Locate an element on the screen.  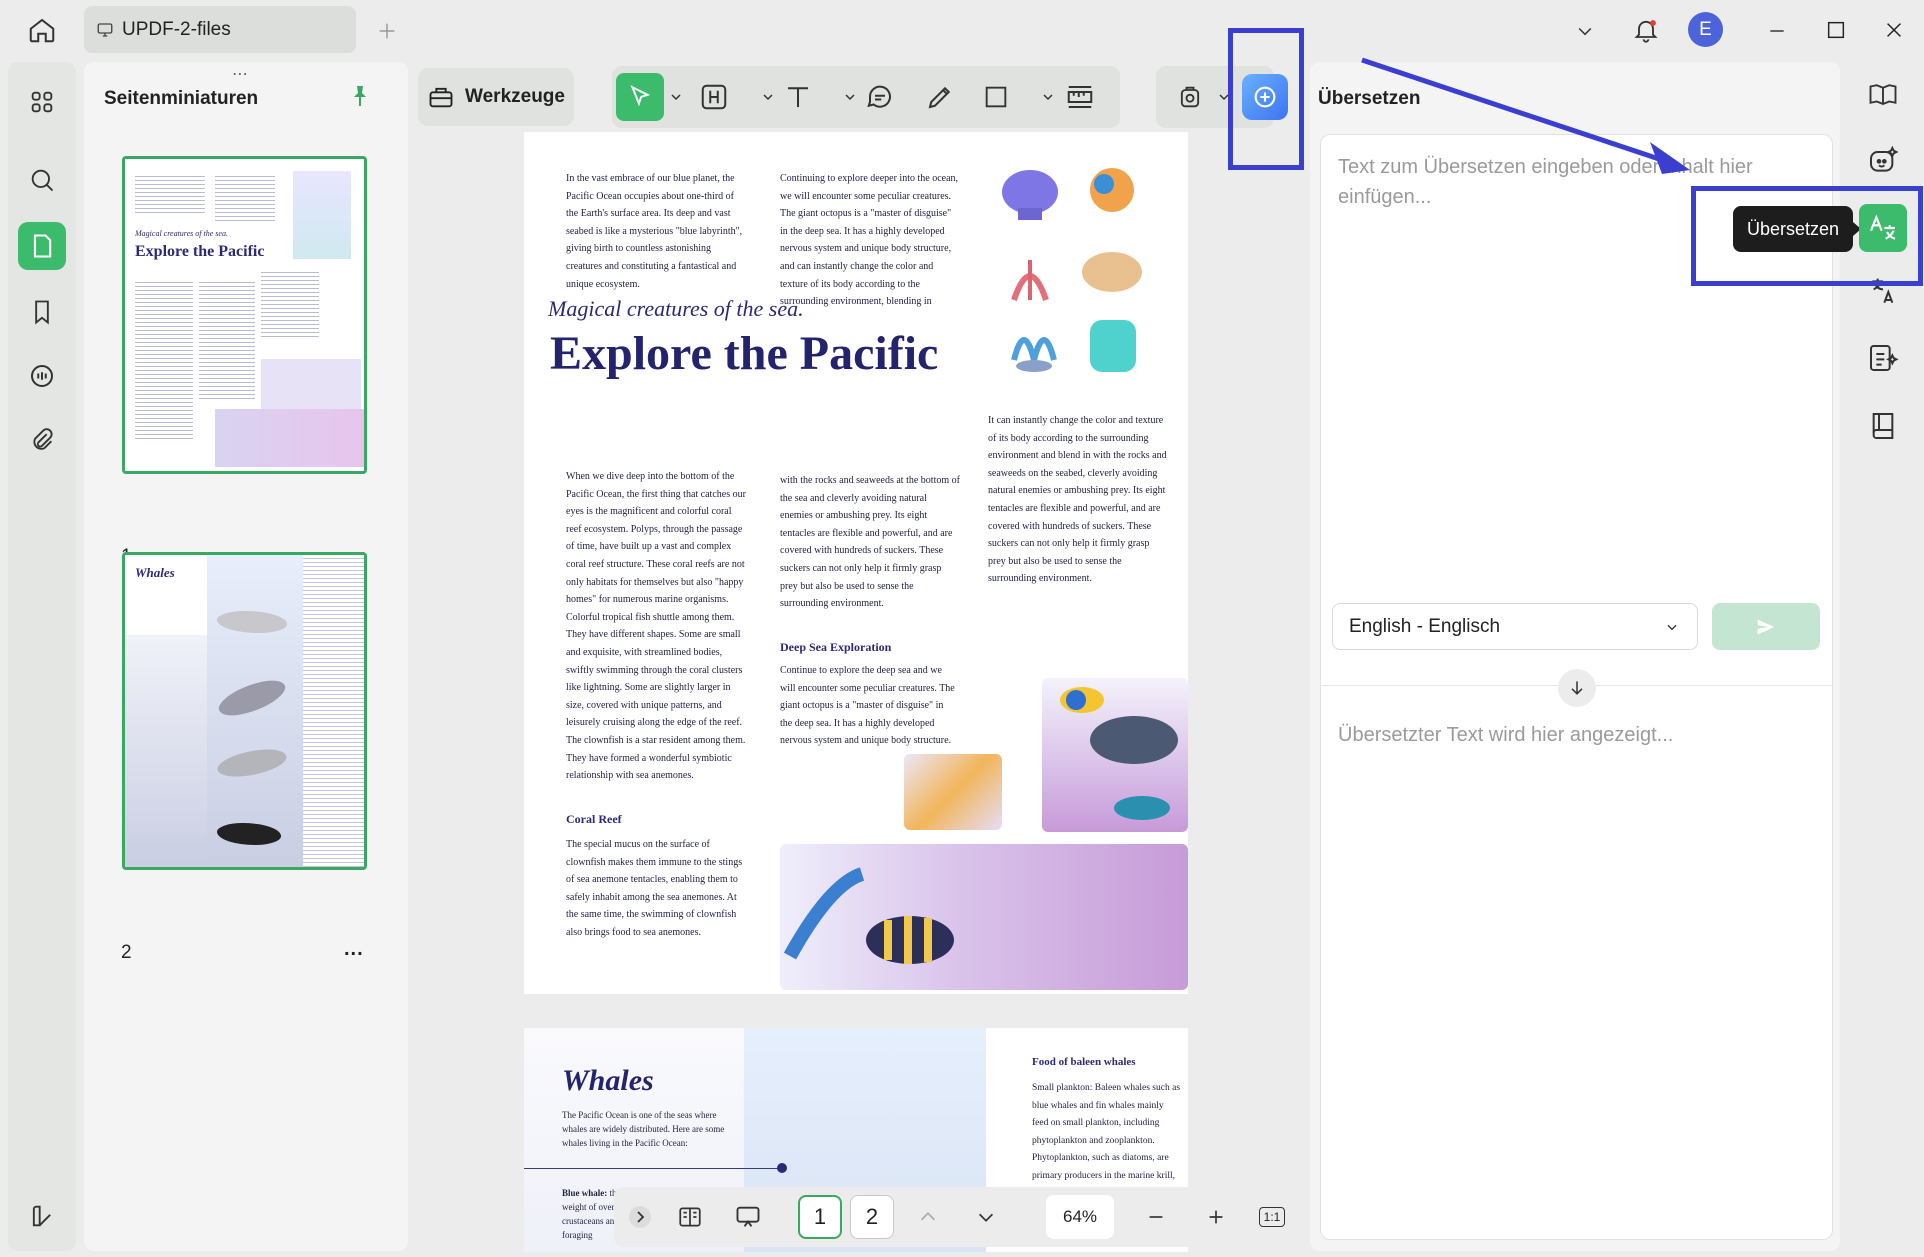
minimize-icon is located at coordinates (1777, 31).